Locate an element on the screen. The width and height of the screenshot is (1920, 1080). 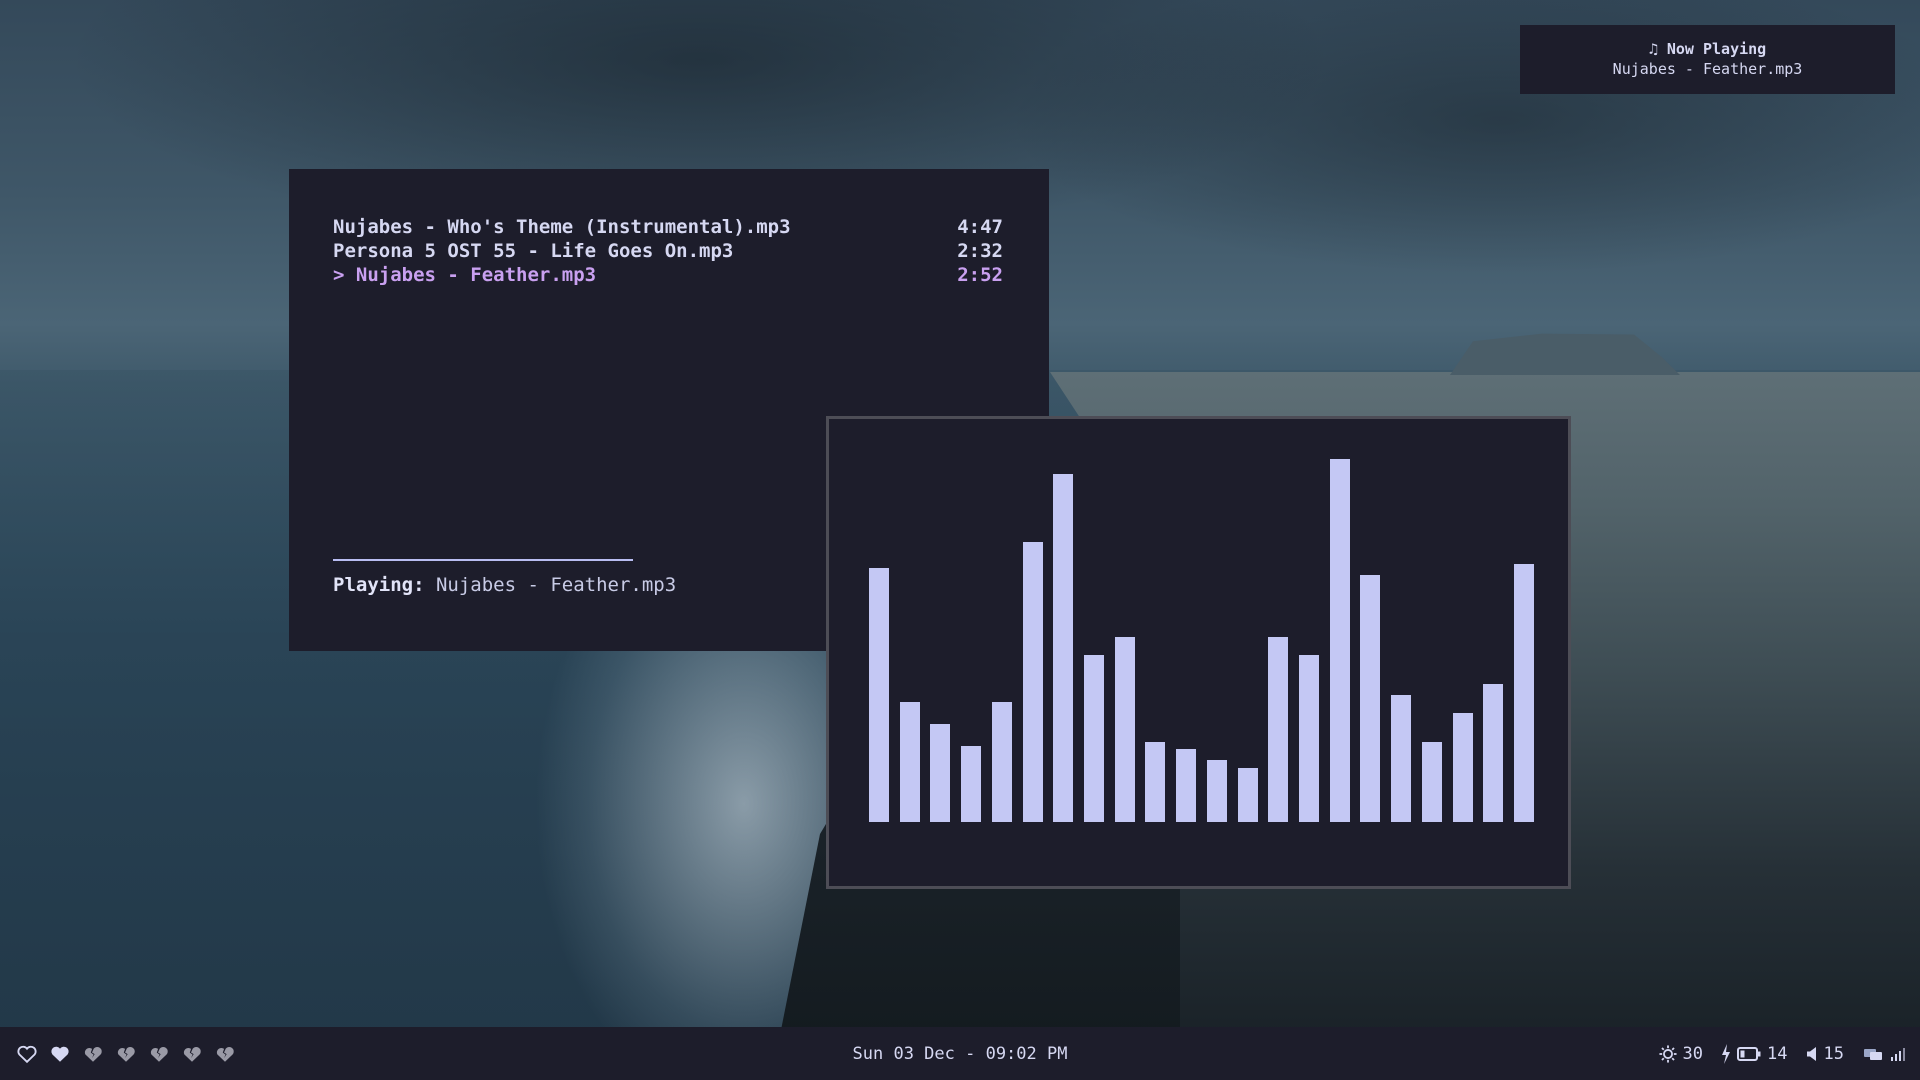
playlist-track-3-selected: > Nujabes - Feather.mp3 2:52 is located at coordinates (668, 275).